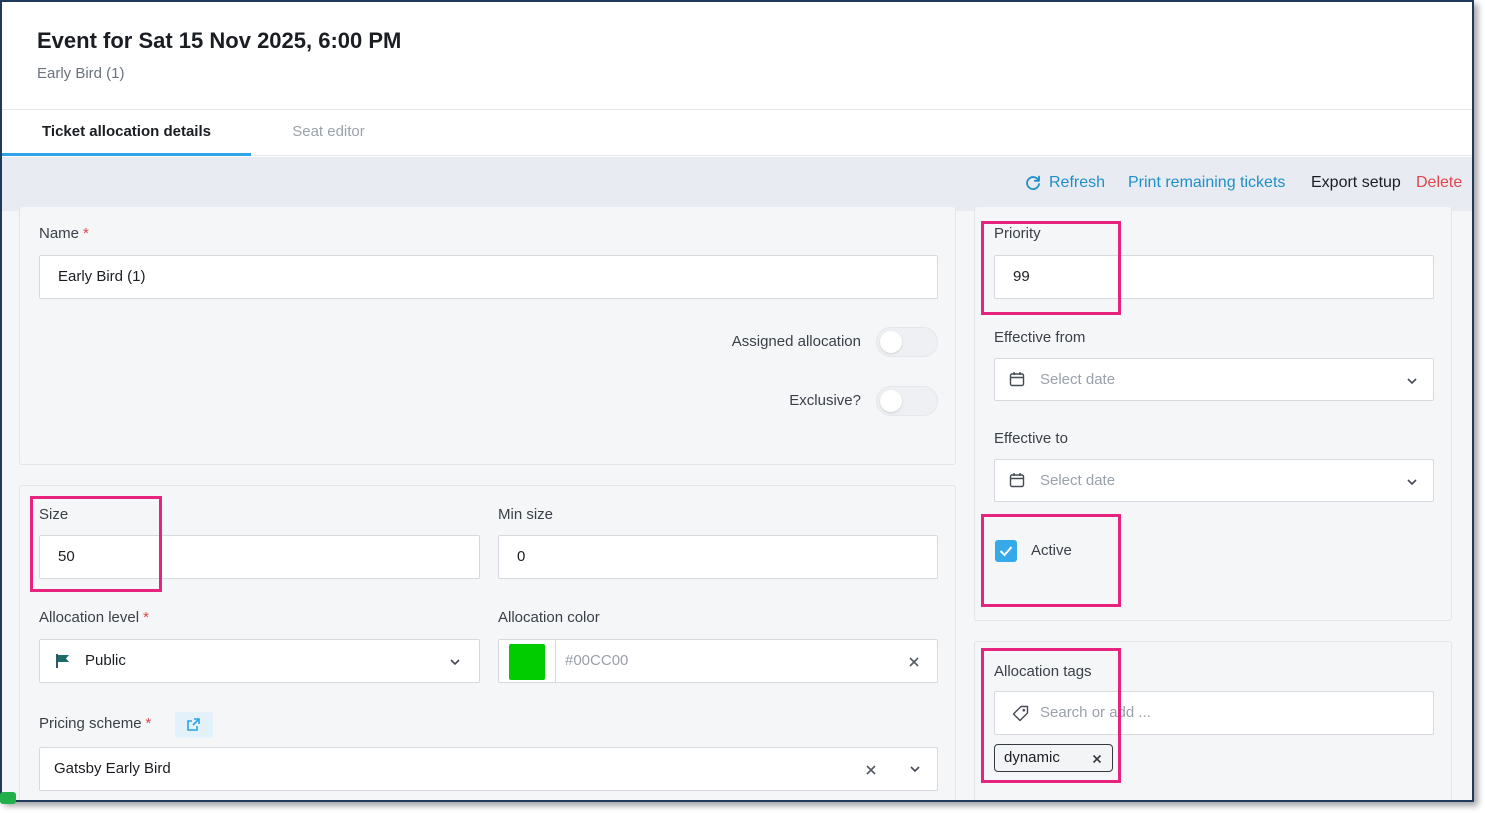 This screenshot has width=1485, height=813. I want to click on open-pricing-scheme-button, so click(194, 725).